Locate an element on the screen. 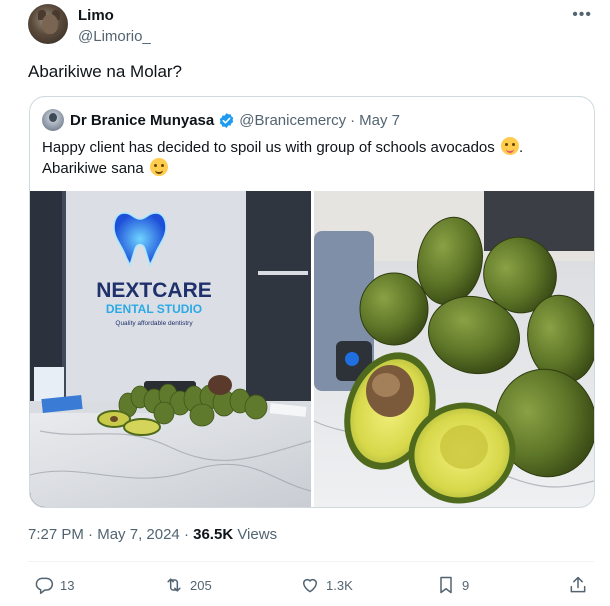 The width and height of the screenshot is (610, 606). quoted-tweet-date: May 7 is located at coordinates (379, 120).